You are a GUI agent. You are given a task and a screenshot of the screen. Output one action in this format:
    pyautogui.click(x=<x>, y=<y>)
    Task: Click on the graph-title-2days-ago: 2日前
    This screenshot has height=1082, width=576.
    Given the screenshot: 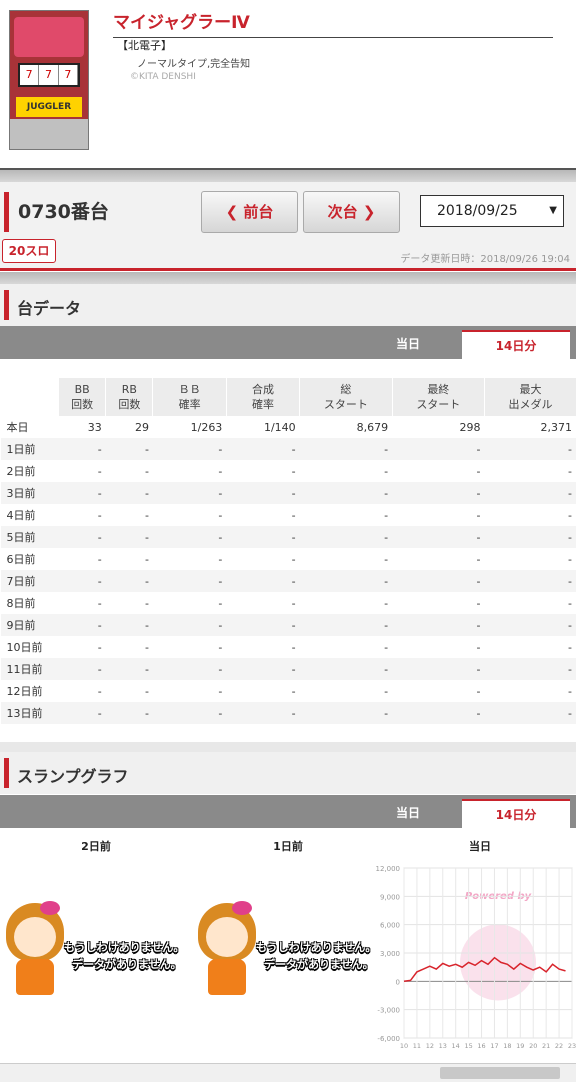 What is the action you would take?
    pyautogui.click(x=96, y=846)
    